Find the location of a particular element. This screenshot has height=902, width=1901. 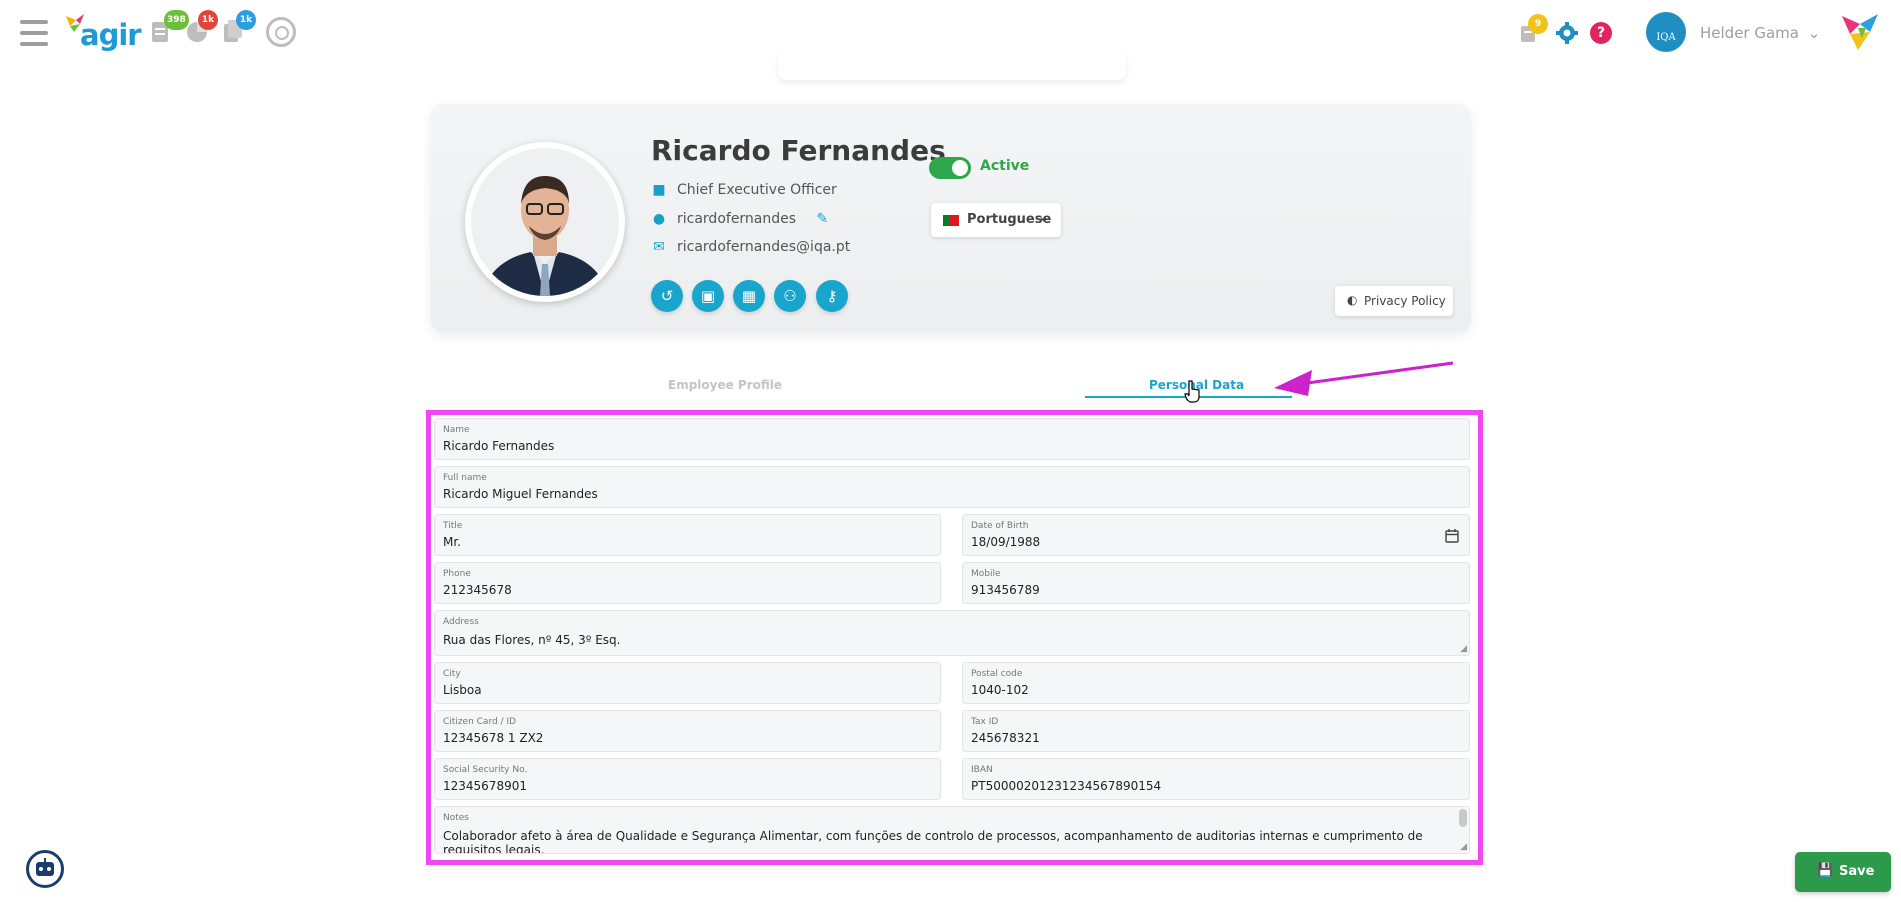

hand-cursor-icon is located at coordinates (1192, 391).